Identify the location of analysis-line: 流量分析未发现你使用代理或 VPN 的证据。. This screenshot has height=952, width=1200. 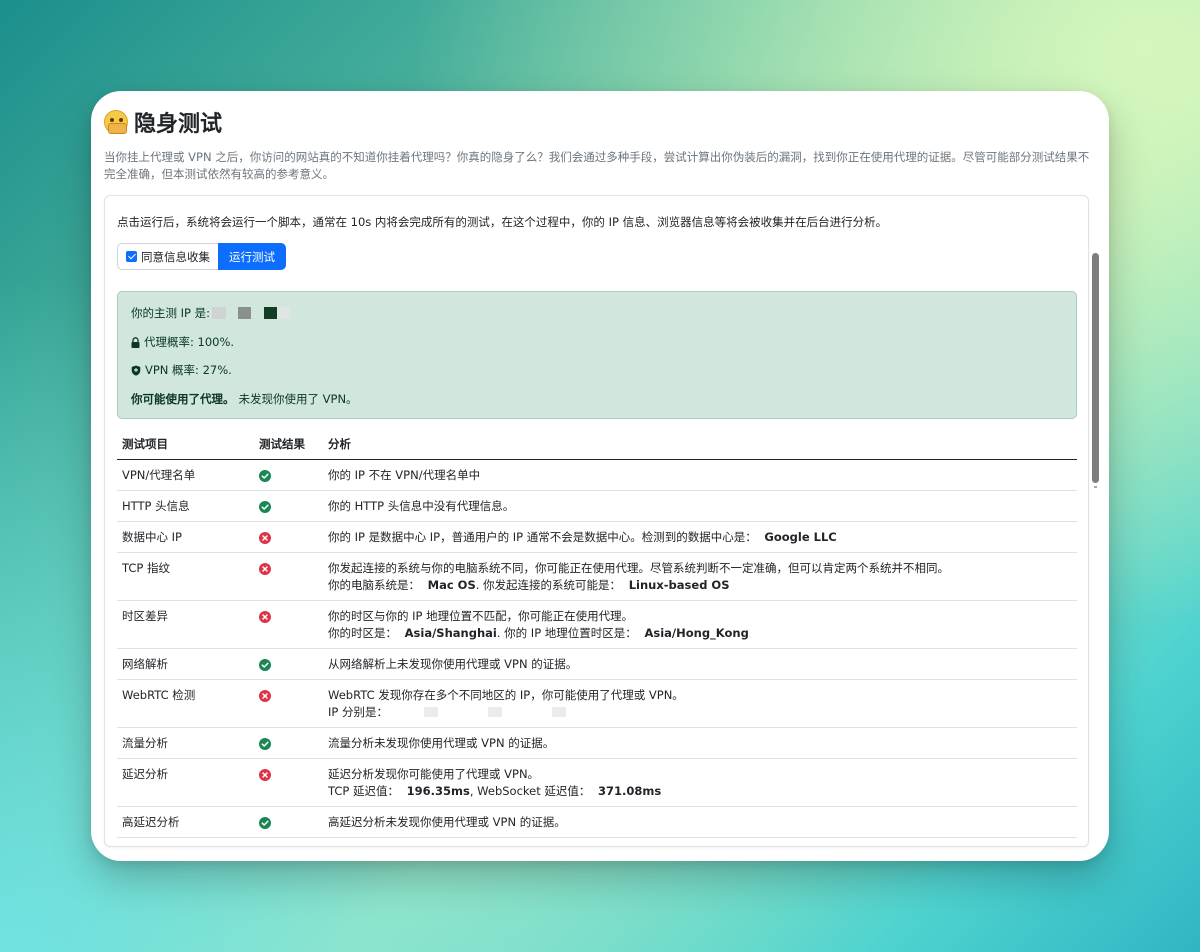
(441, 742).